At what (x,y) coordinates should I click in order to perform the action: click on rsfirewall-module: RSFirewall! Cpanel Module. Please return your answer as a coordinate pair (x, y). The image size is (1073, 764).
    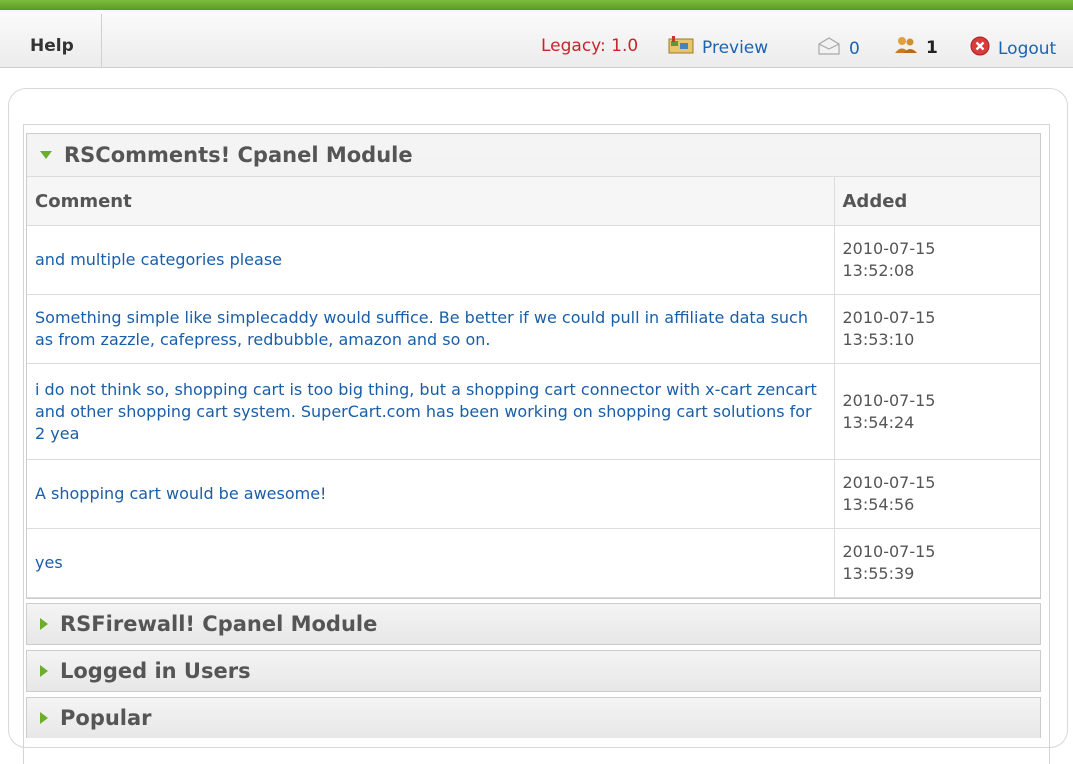
    Looking at the image, I should click on (533, 624).